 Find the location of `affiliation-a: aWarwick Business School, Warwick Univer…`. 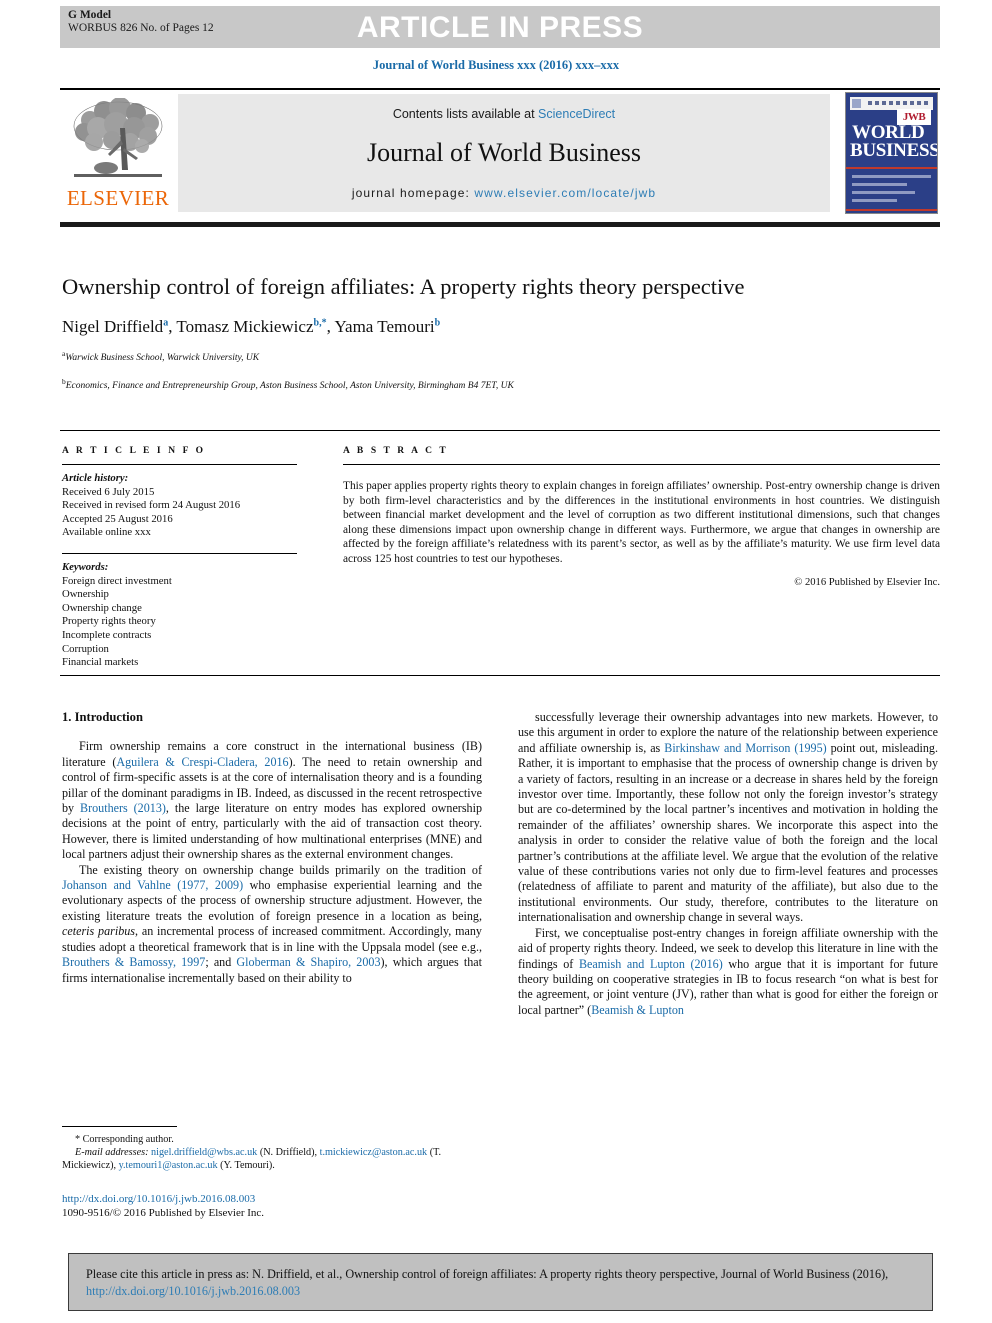

affiliation-a: aWarwick Business School, Warwick Univer… is located at coordinates (412, 356).